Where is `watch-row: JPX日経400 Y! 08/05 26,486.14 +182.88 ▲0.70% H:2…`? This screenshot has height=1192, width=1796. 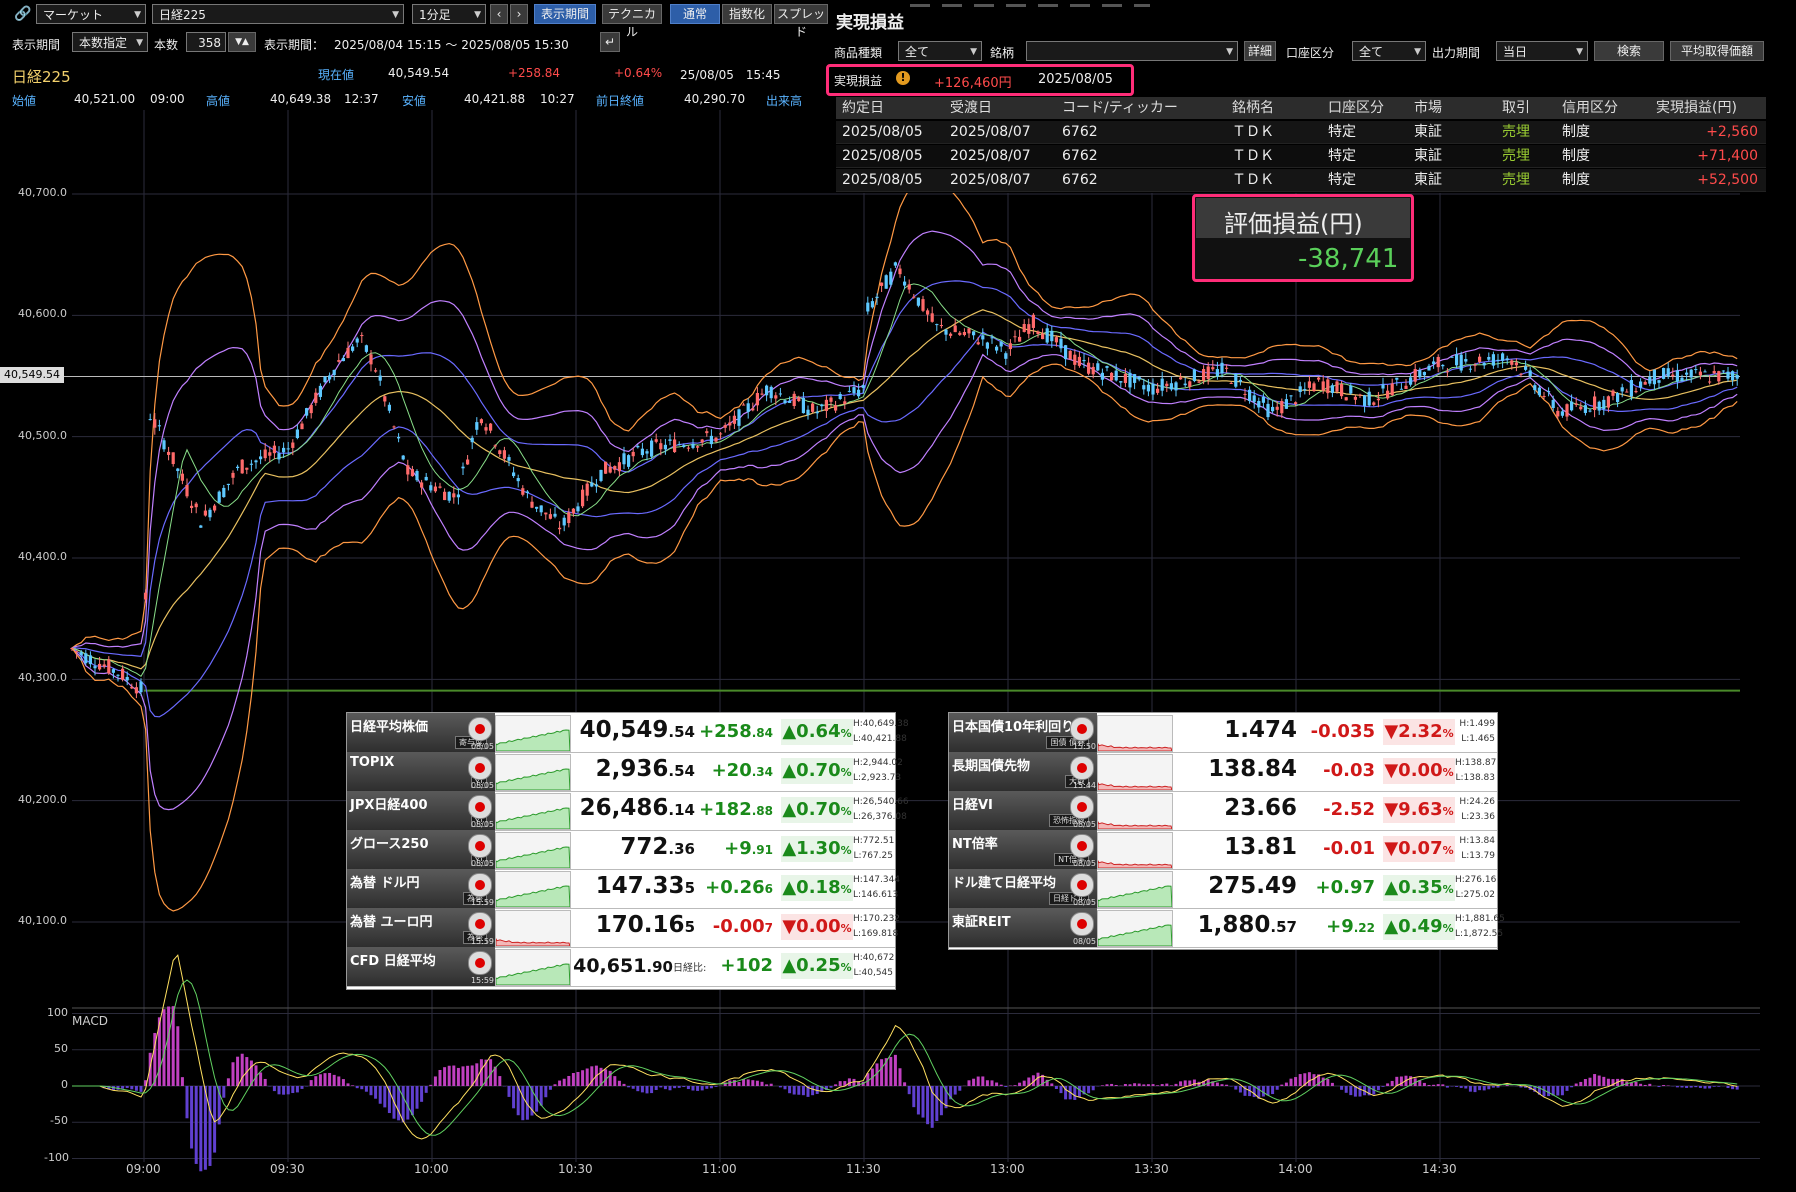
watch-row: JPX日経400 Y! 08/05 26,486.14 +182.88 ▲0.70% H:2… is located at coordinates (628, 811).